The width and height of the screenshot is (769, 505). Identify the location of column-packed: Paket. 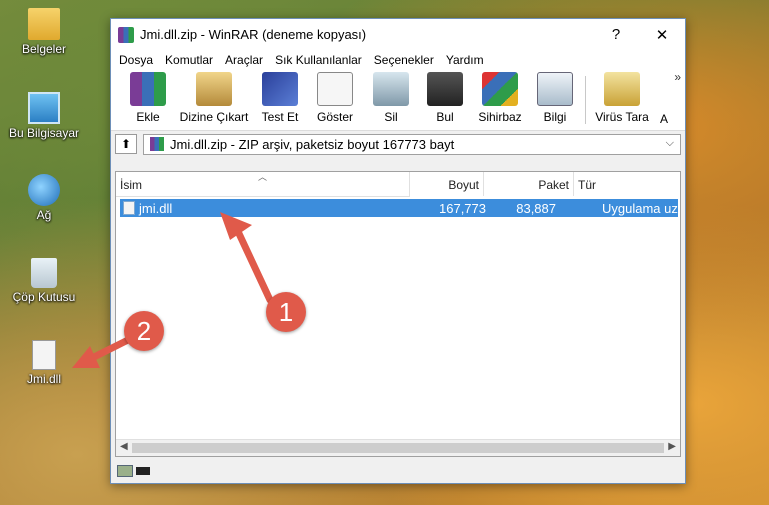
(529, 184).